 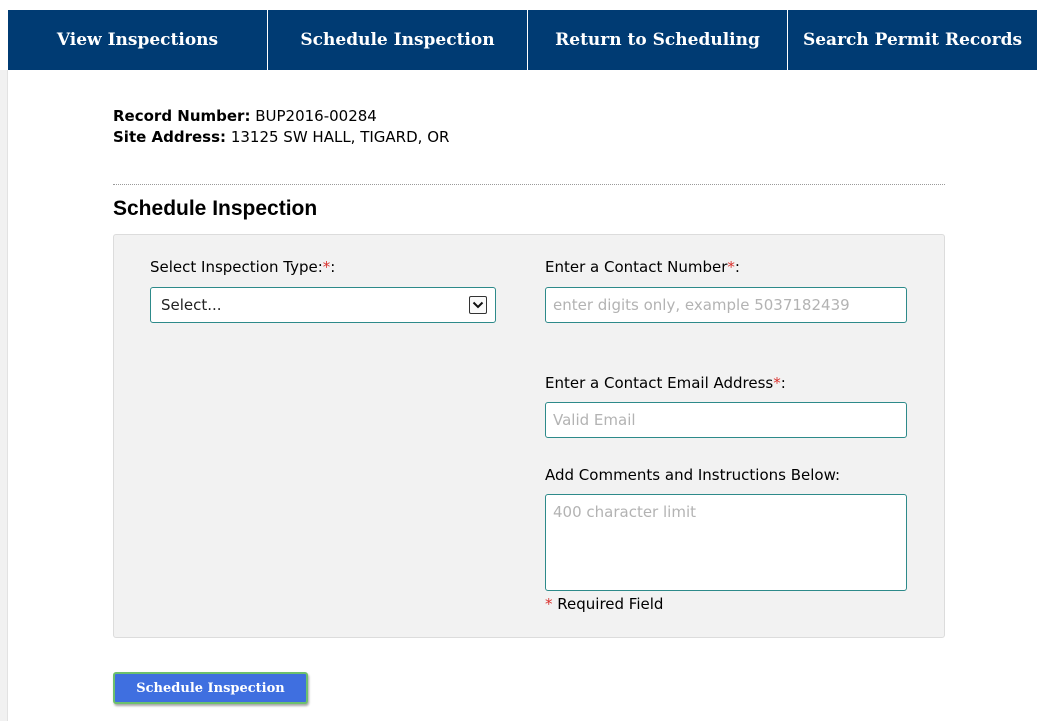 I want to click on contact-number-input, so click(x=726, y=305).